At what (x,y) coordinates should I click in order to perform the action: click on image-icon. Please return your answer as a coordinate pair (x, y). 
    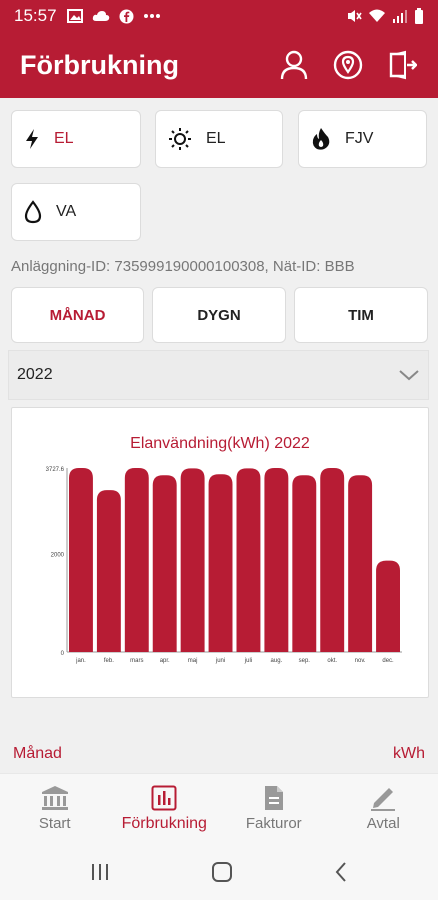
    Looking at the image, I should click on (74, 16).